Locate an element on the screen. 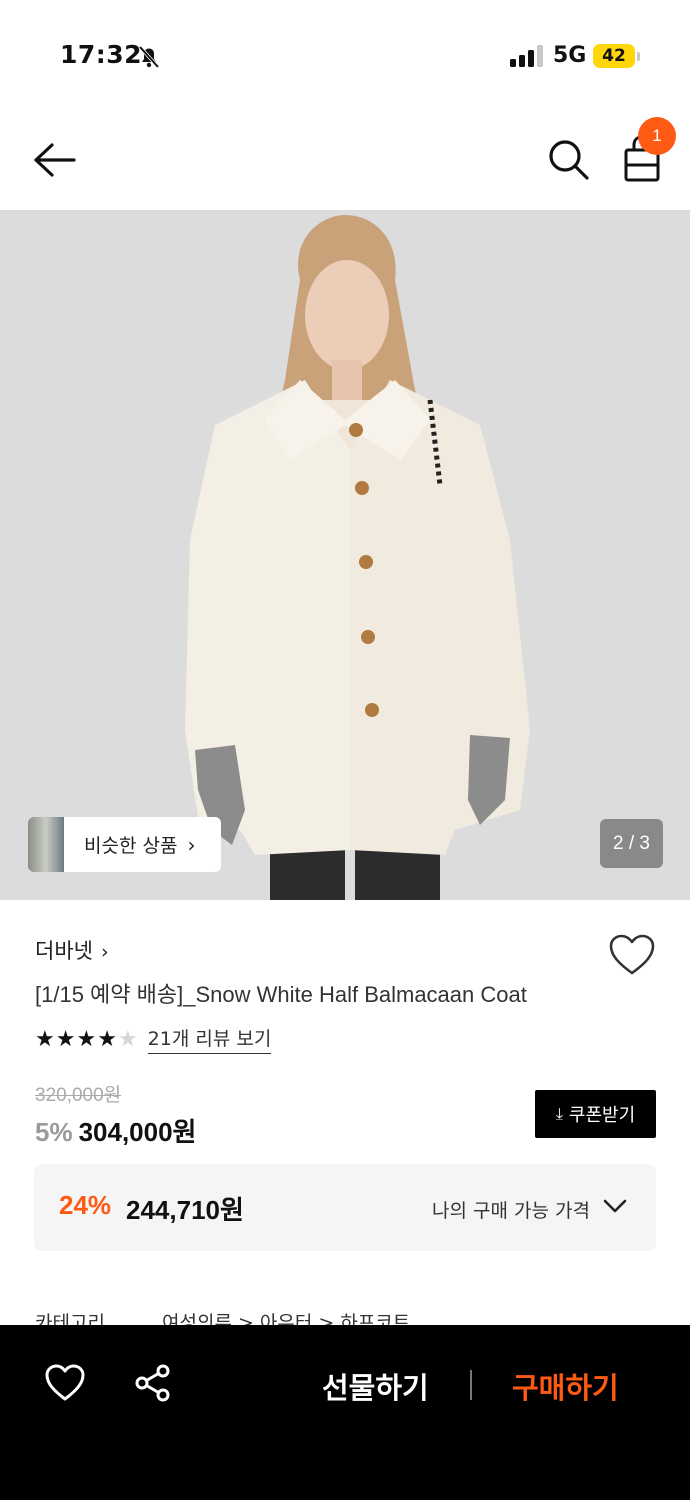 The height and width of the screenshot is (1500, 690). download-icon: ⤓ is located at coordinates (559, 1113).